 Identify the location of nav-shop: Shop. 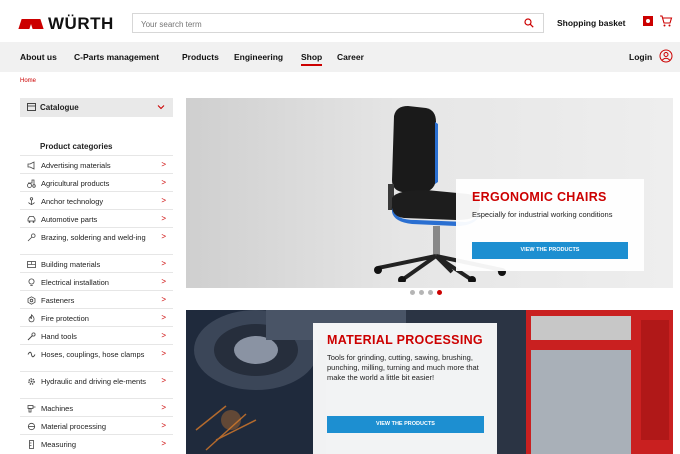
(312, 59).